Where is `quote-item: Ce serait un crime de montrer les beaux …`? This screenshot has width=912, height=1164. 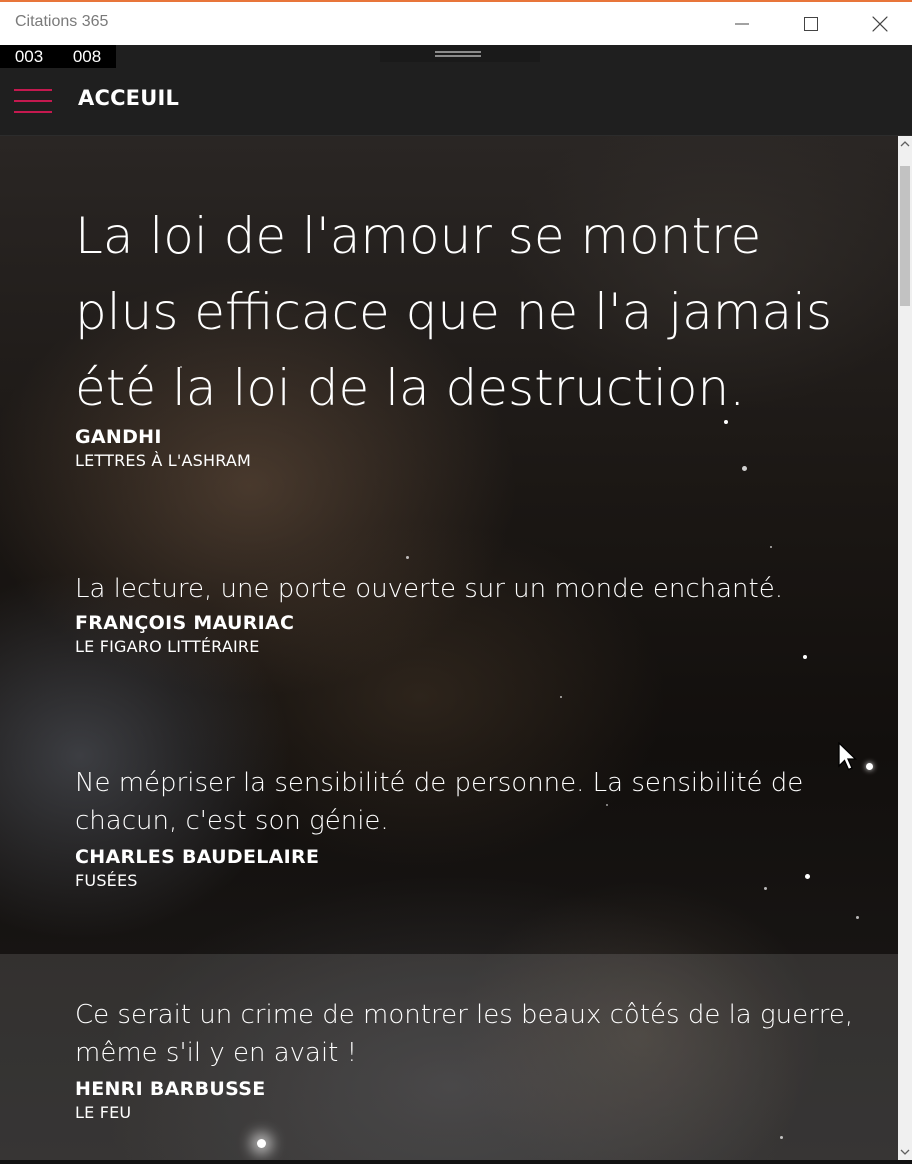
quote-item: Ce serait un crime de montrer les beaux … is located at coordinates (470, 1059).